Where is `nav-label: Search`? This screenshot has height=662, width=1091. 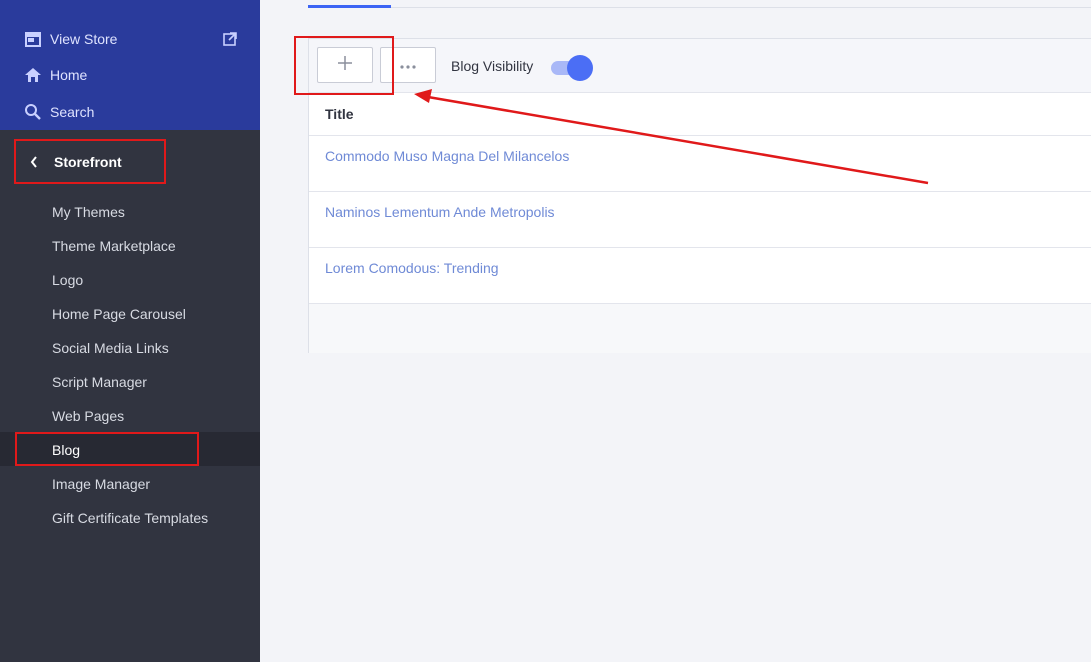 nav-label: Search is located at coordinates (72, 112).